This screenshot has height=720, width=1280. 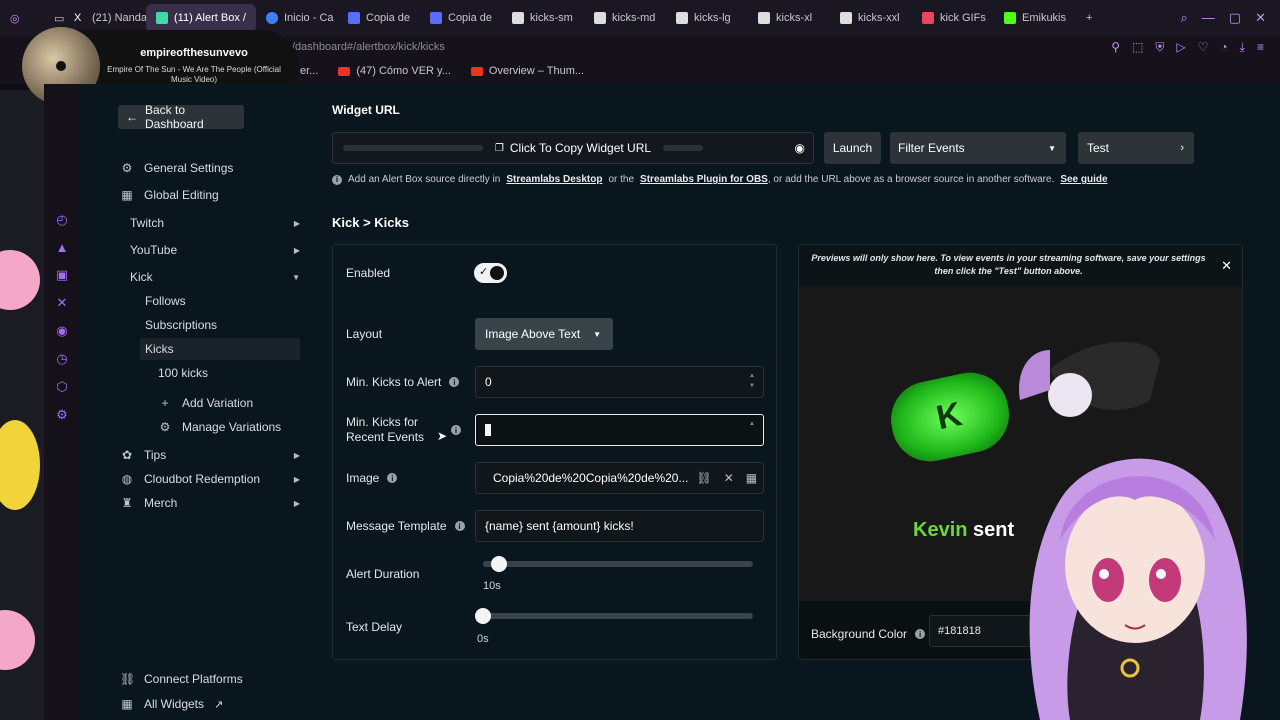 I want to click on sidebar-item-100-kicks: 100 kicks, so click(x=248, y=373).